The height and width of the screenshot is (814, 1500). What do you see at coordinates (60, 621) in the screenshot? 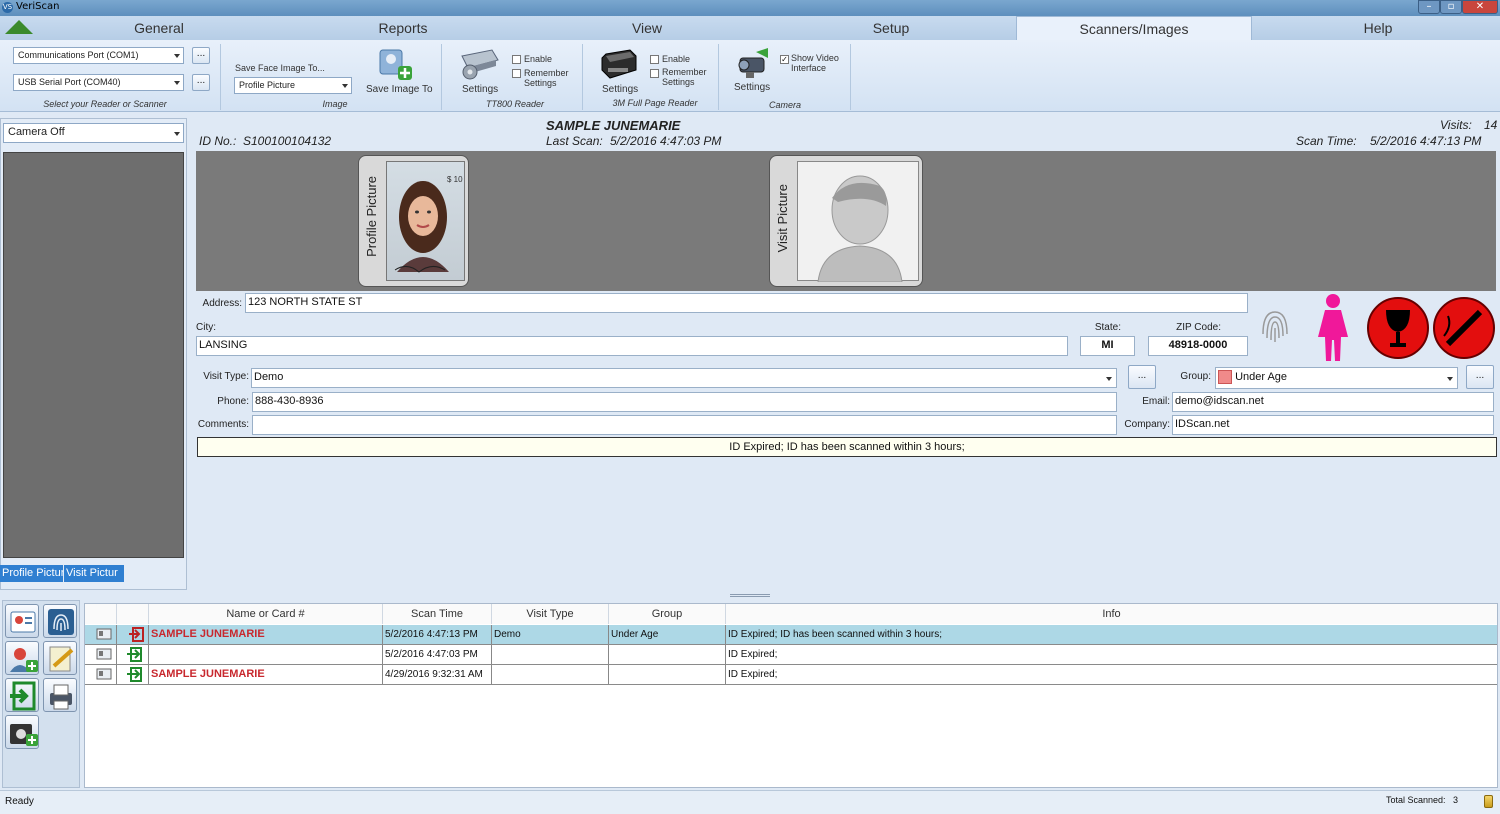
I see `fingerprint-scan-button` at bounding box center [60, 621].